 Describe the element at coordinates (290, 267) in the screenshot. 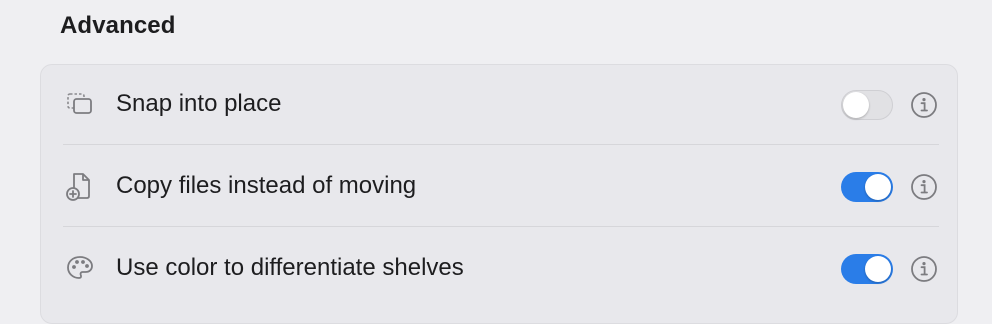

I see `setting-label: Use color to differentiate shelves` at that location.